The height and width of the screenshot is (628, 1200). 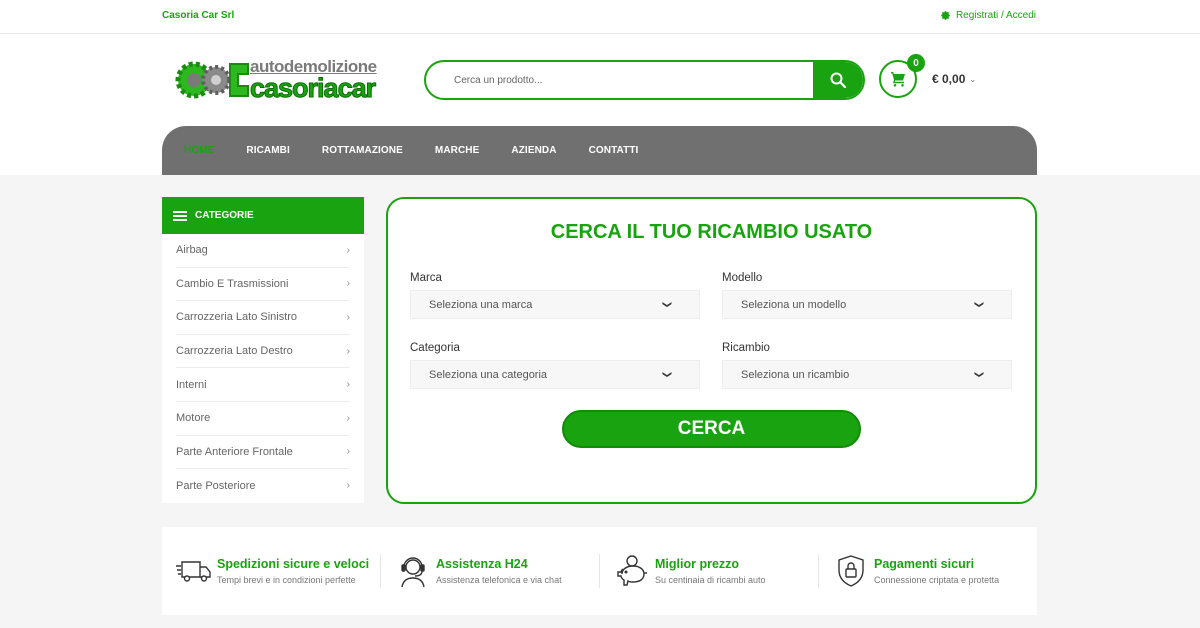 I want to click on sidebar-item-label: Carrozzeria Lato Sinistro, so click(x=237, y=317).